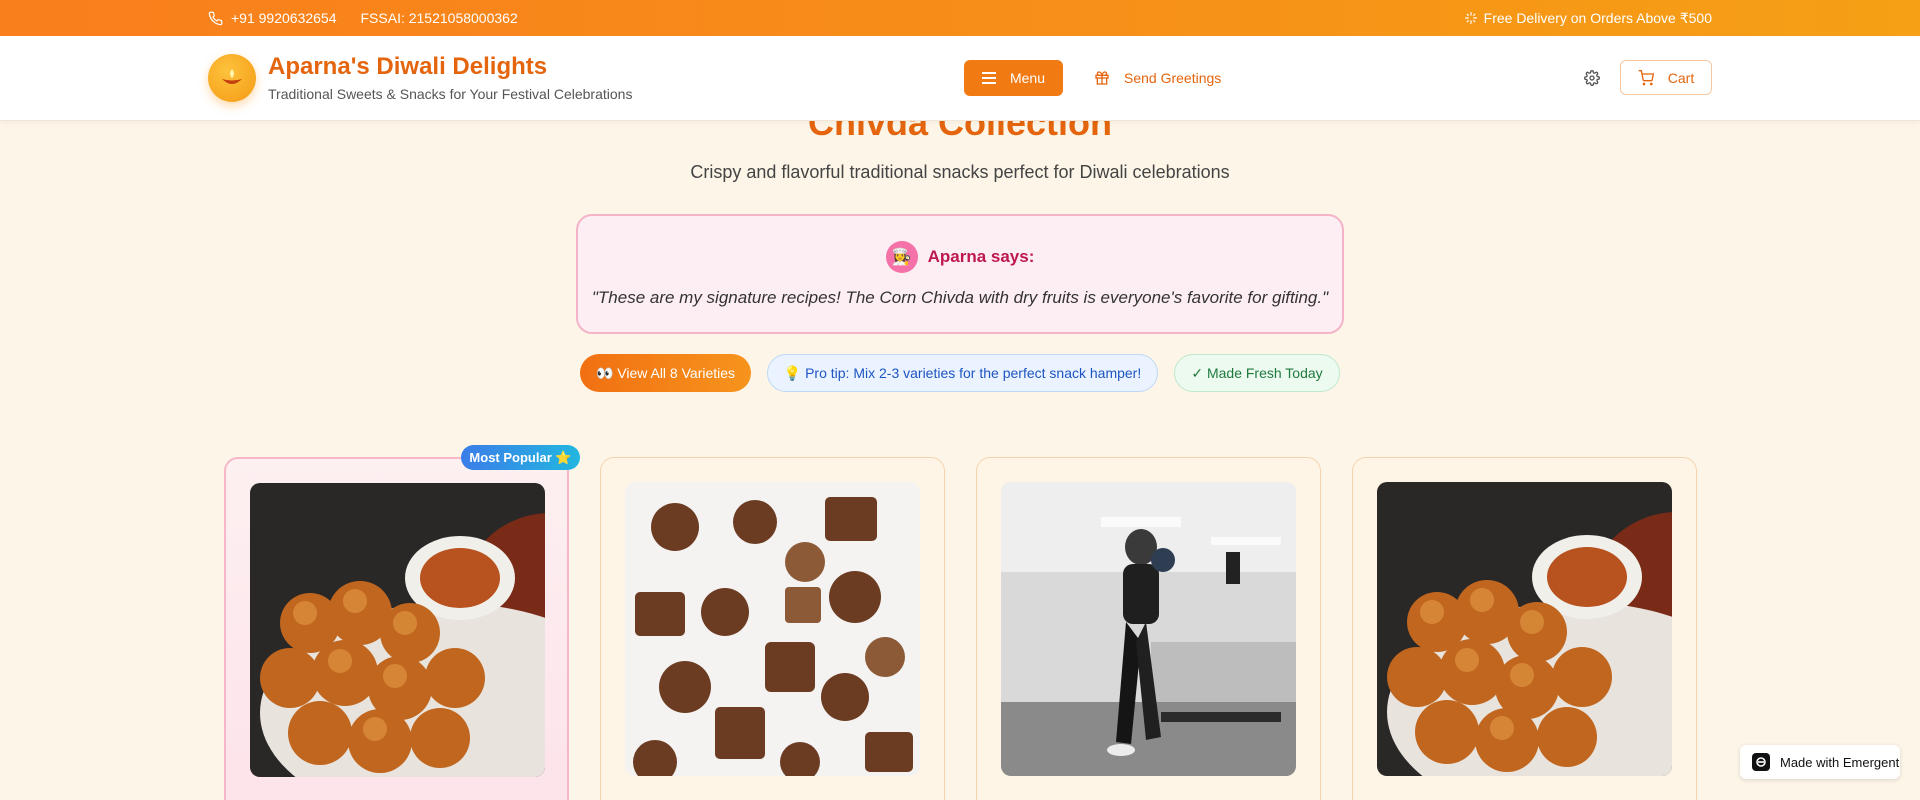  I want to click on chocolates-image, so click(772, 629).